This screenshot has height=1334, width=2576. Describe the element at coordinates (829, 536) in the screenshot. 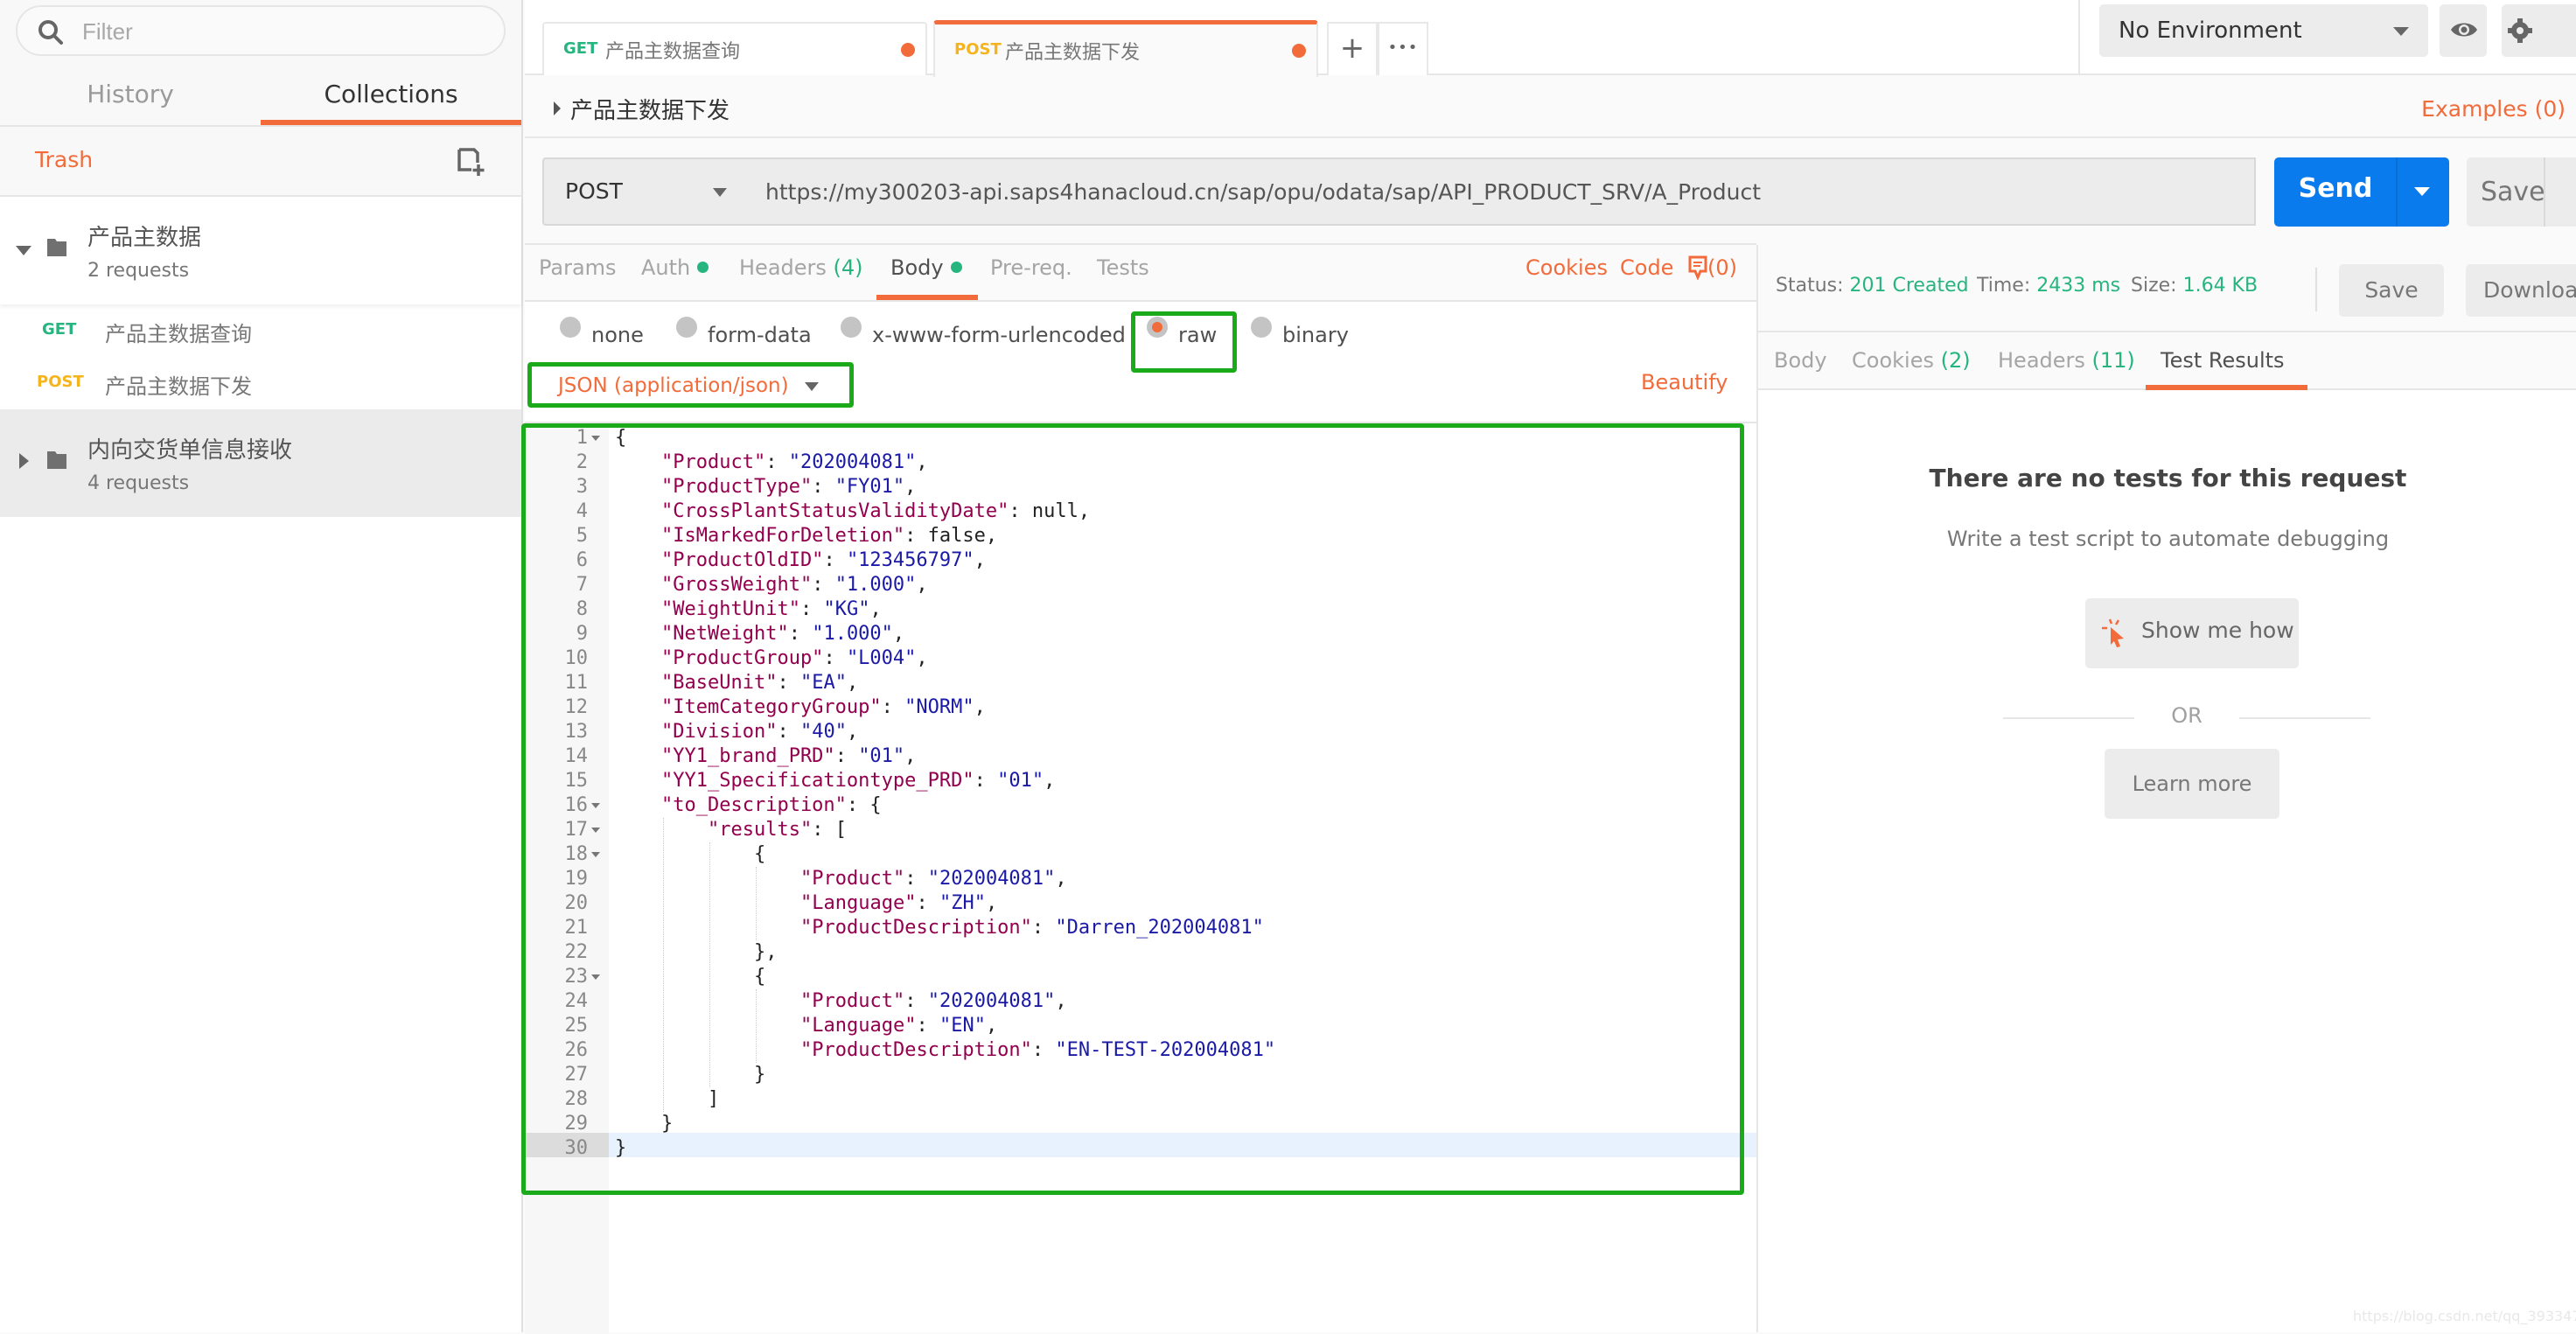

I see `code-line: "IsMarkedForDeletion": false,` at that location.